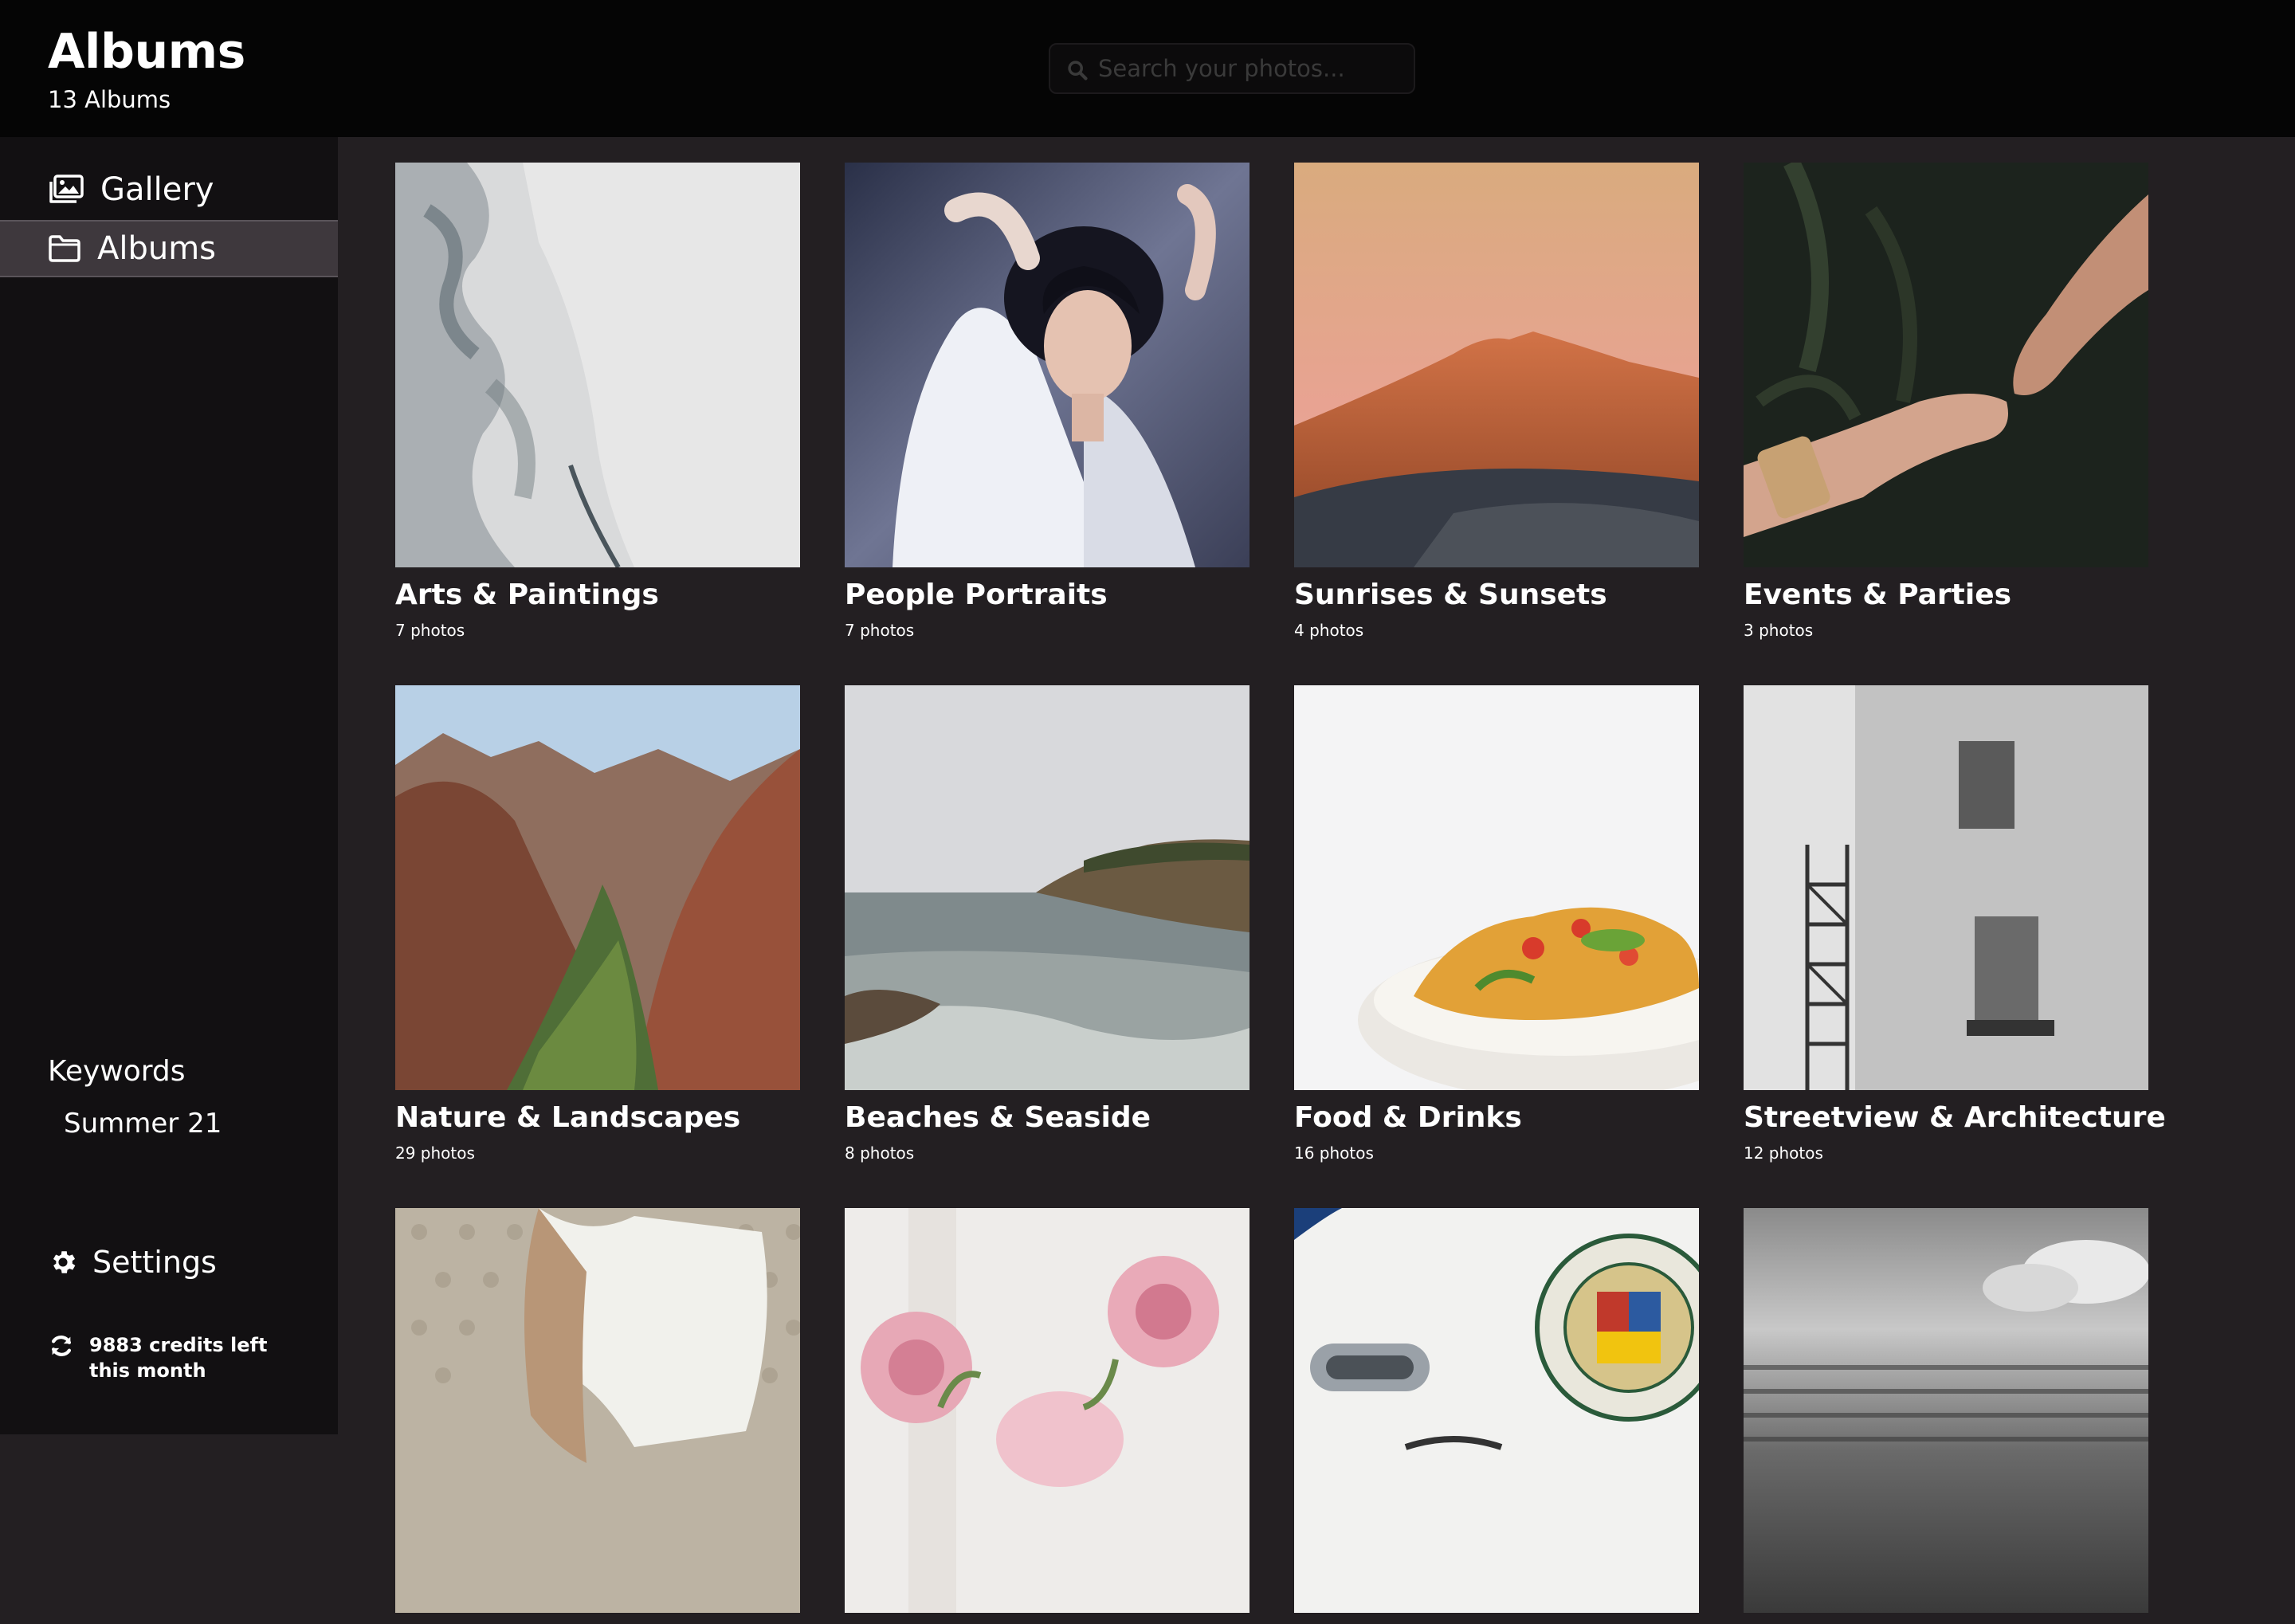 This screenshot has height=1624, width=2295. I want to click on refresh-icon, so click(61, 1346).